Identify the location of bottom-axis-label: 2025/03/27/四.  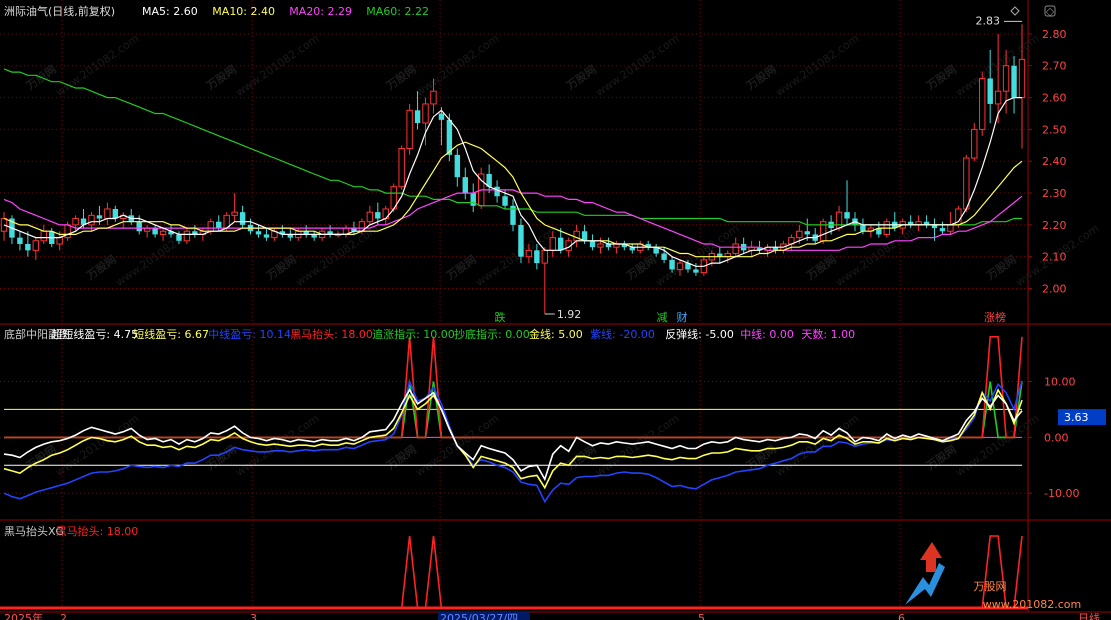
(479, 616).